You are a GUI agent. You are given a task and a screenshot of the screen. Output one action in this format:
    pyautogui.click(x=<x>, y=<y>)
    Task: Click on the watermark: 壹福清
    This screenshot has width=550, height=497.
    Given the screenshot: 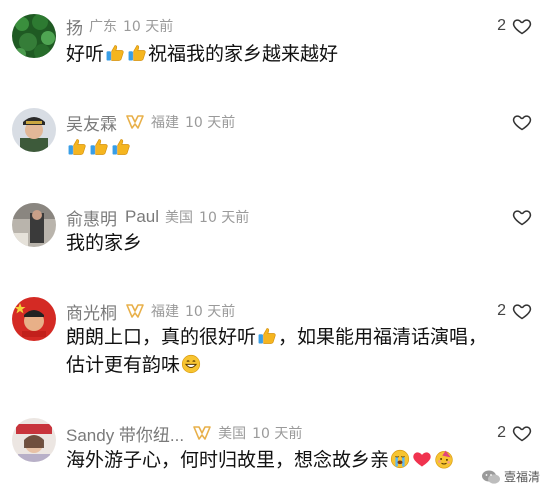 What is the action you would take?
    pyautogui.click(x=510, y=476)
    